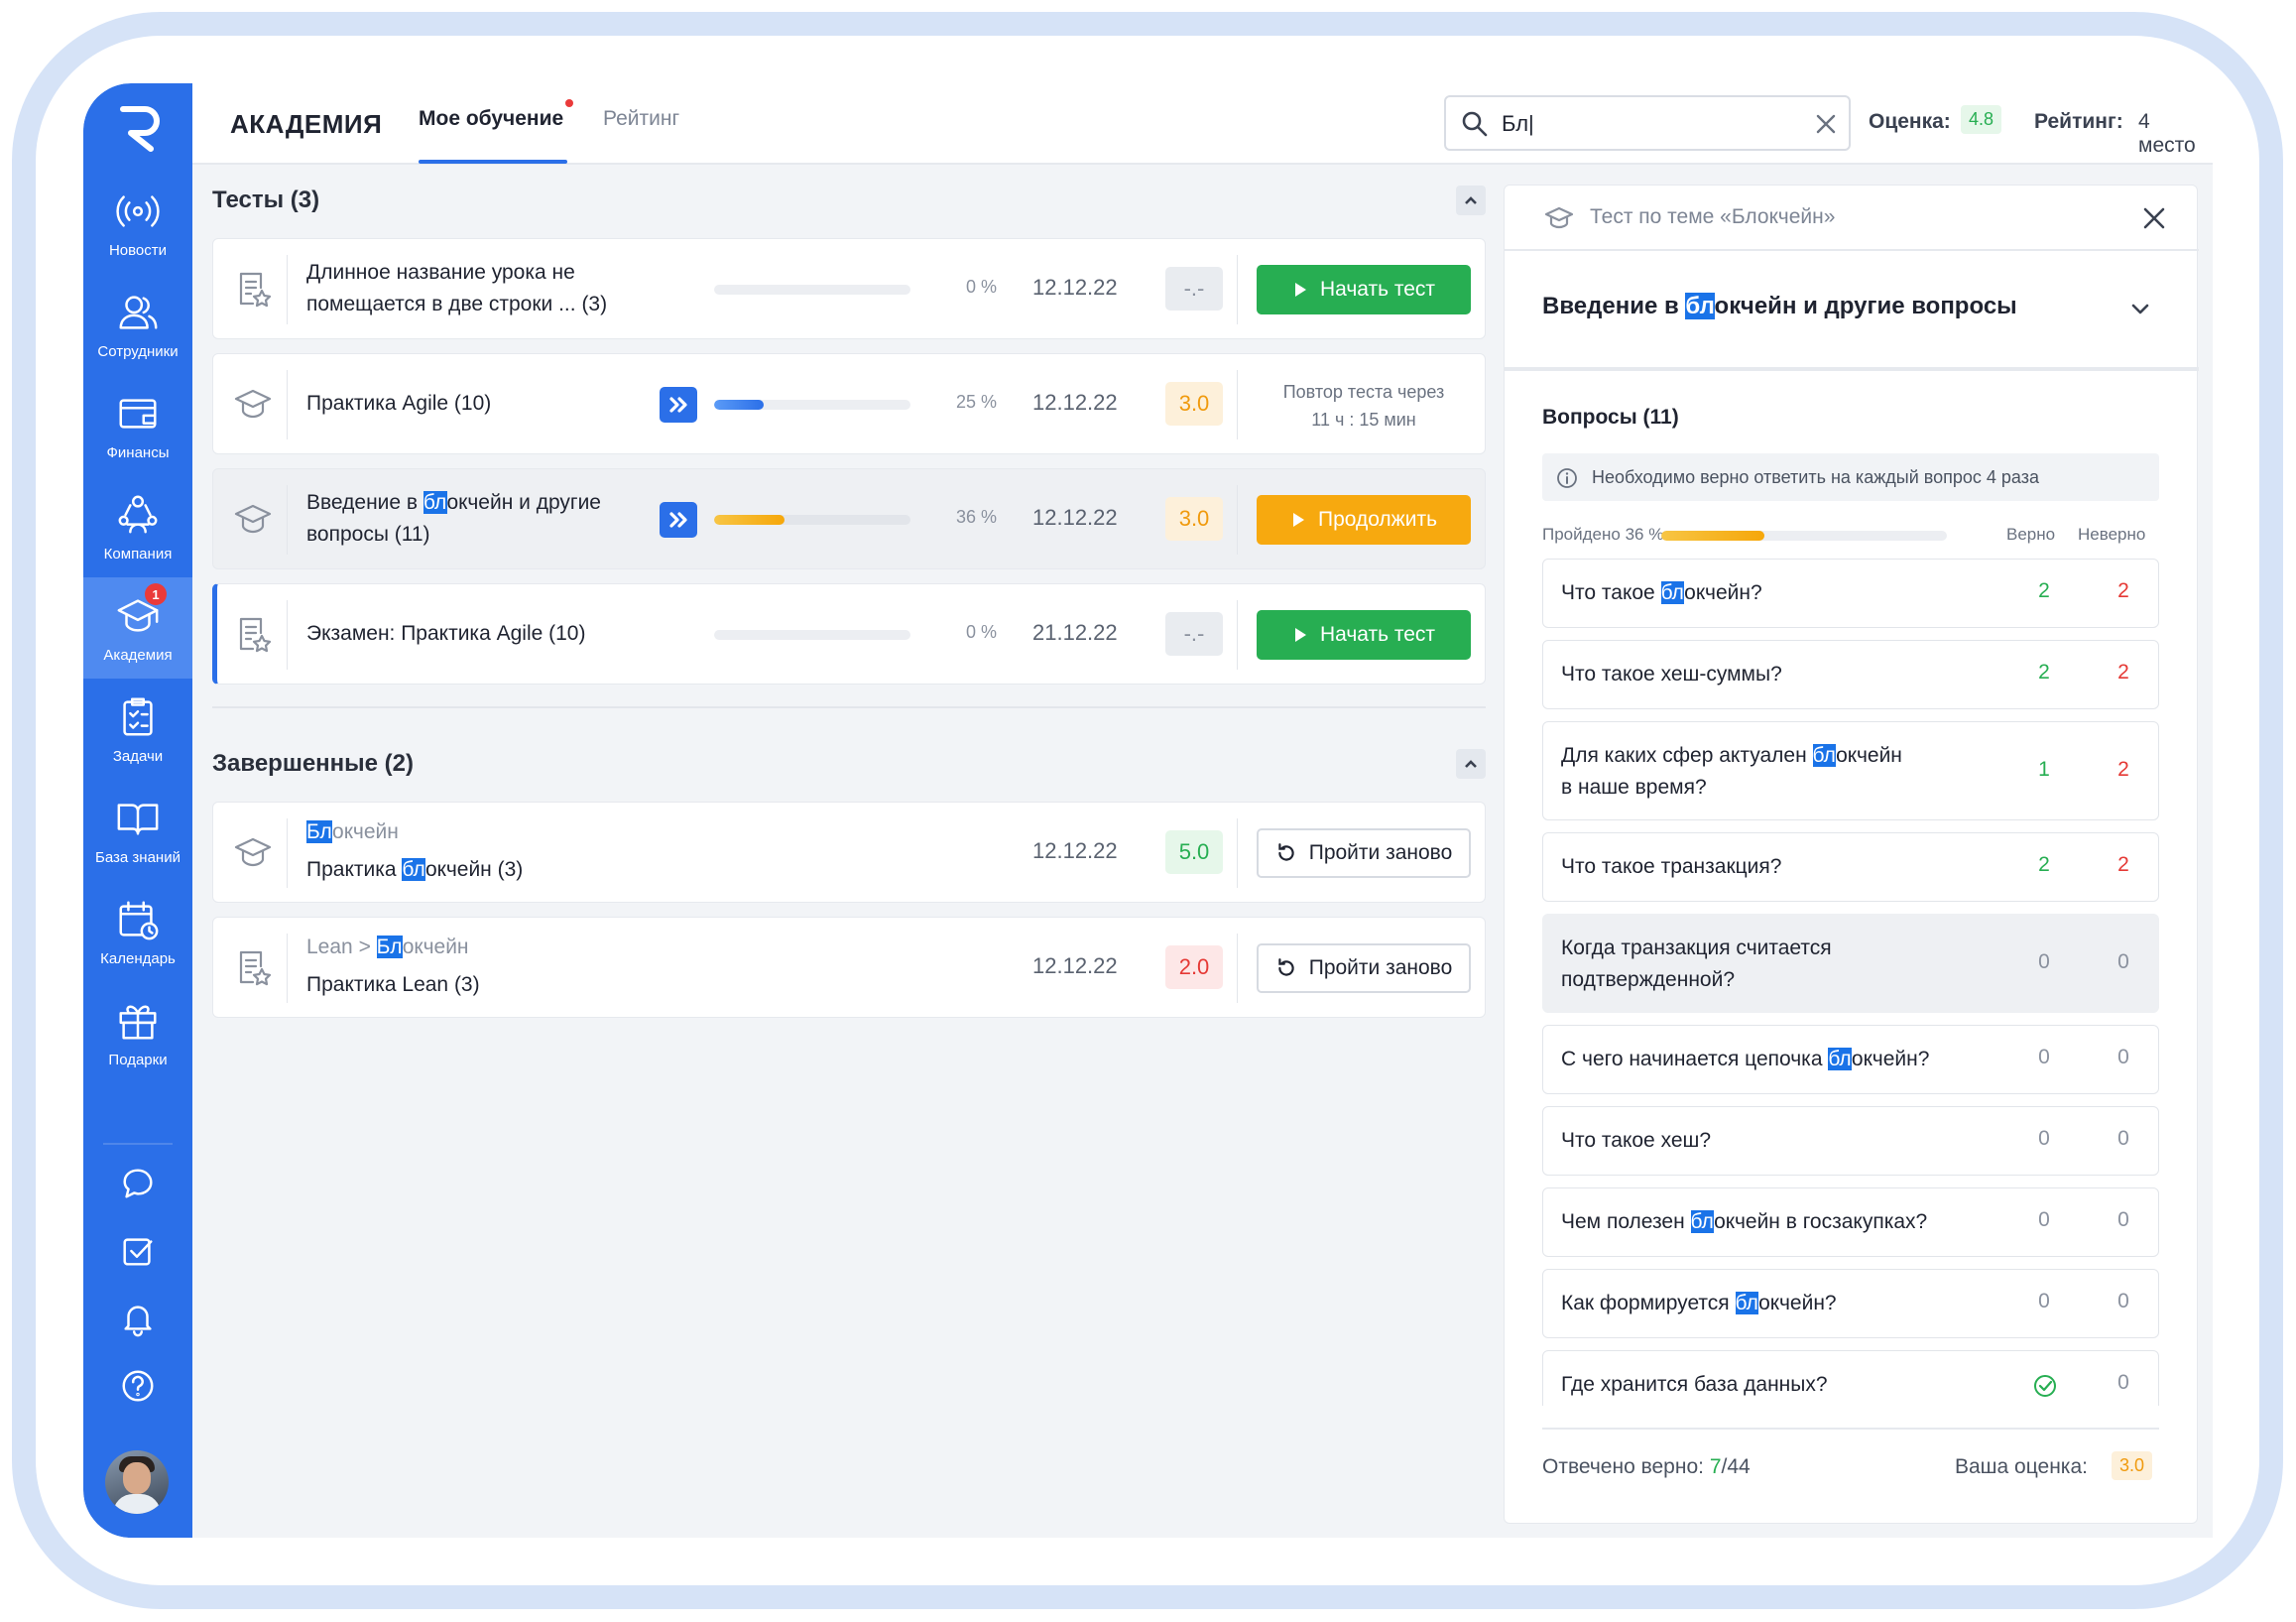 This screenshot has width=2296, height=1622. What do you see at coordinates (1850, 593) in the screenshot?
I see `question-row: Что такое блокчейн? 2 2` at bounding box center [1850, 593].